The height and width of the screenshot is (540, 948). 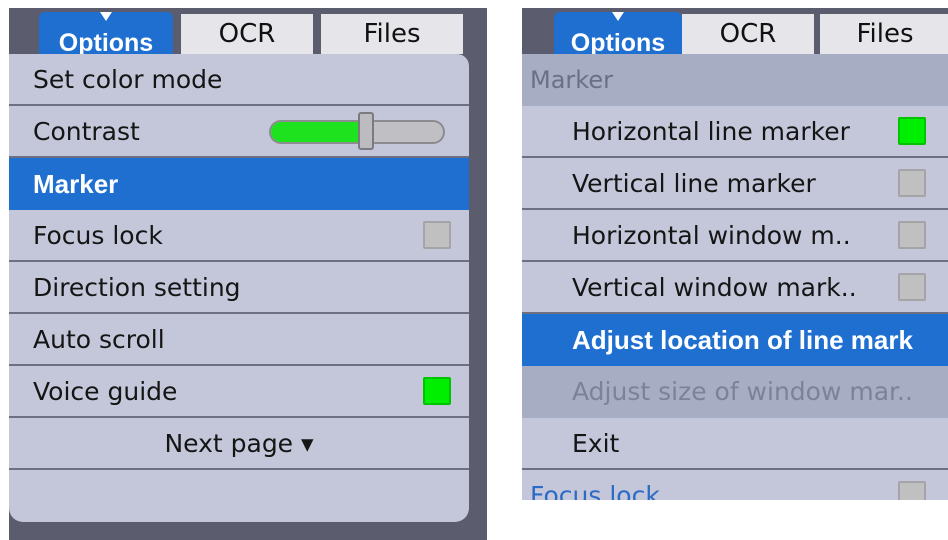 I want to click on horizontal-line-marker-checkbox, so click(x=912, y=131).